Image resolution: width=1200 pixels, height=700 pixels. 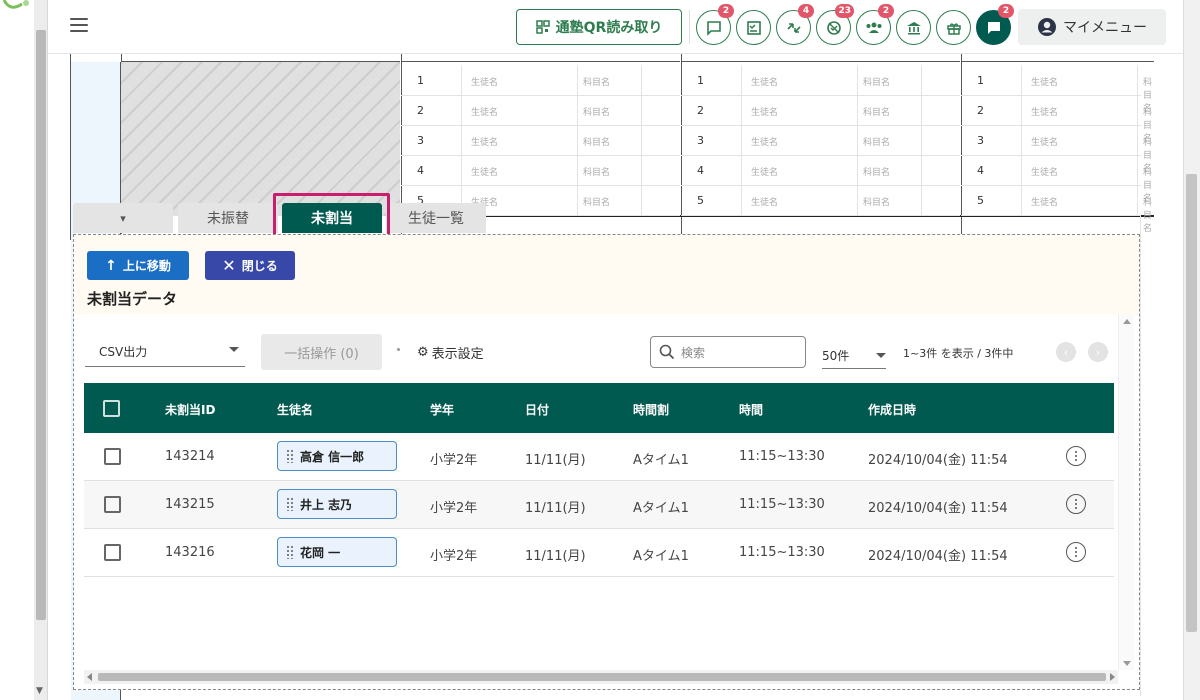 I want to click on tab-collapse: ▾, so click(x=123, y=218).